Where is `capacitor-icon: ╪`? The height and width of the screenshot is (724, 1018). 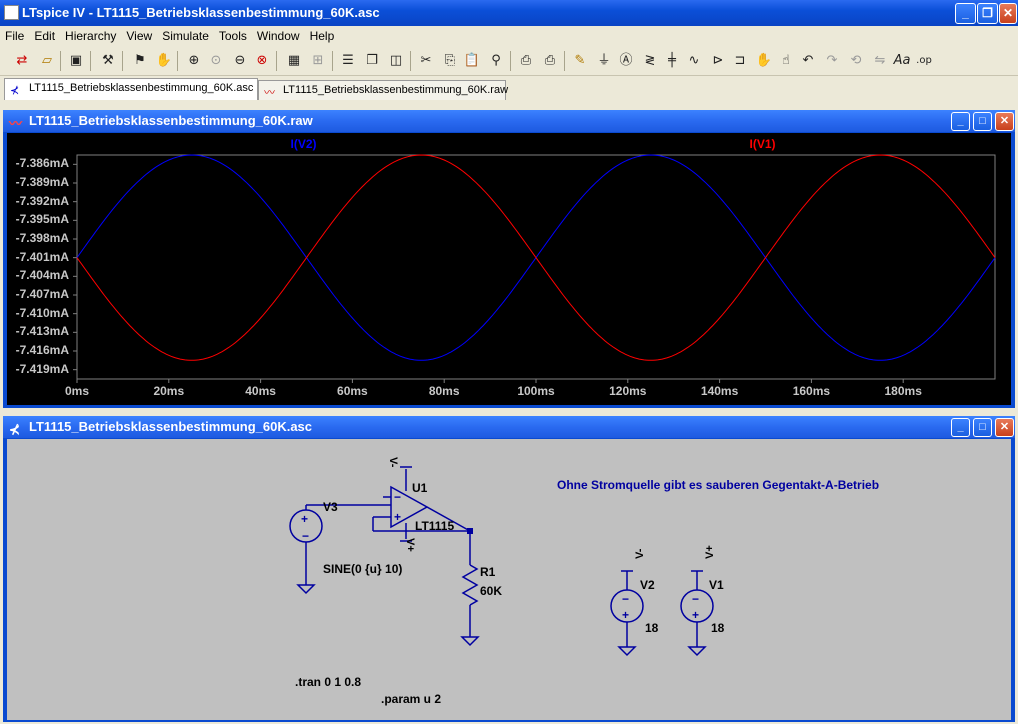
capacitor-icon: ╪ is located at coordinates (672, 61).